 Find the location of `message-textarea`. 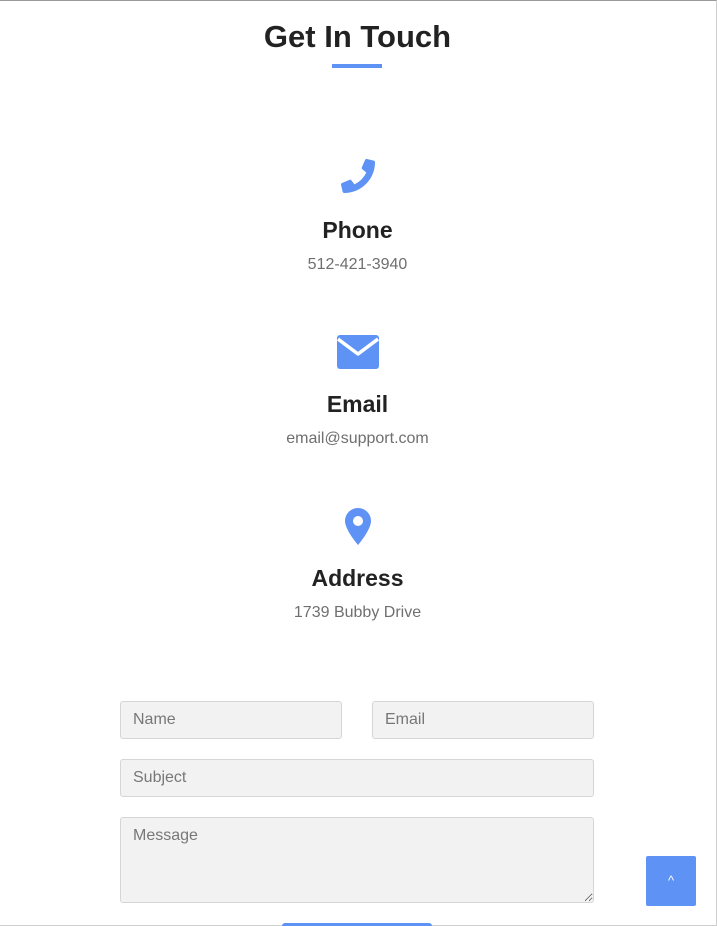

message-textarea is located at coordinates (357, 860).